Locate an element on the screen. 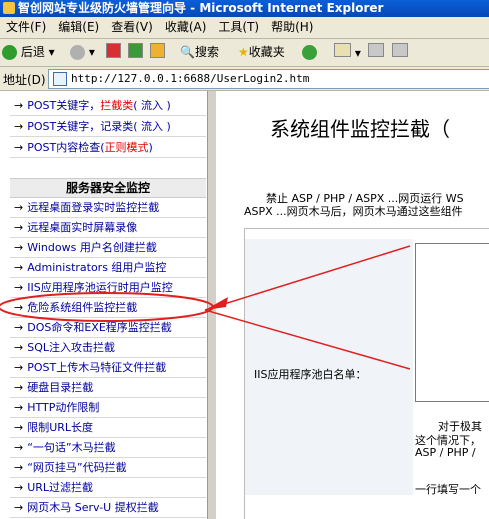 The height and width of the screenshot is (519, 489). pointer-arrow-lines is located at coordinates (307, 307).